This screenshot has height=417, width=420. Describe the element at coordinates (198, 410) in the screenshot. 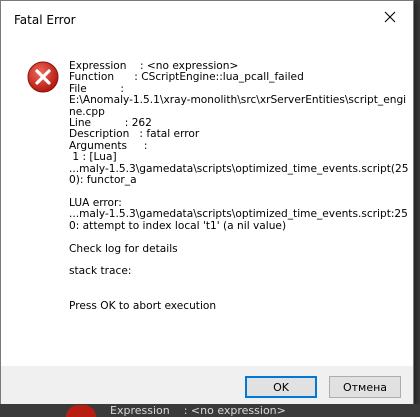

I see `background-expression-text: Expression : <no expression>` at that location.